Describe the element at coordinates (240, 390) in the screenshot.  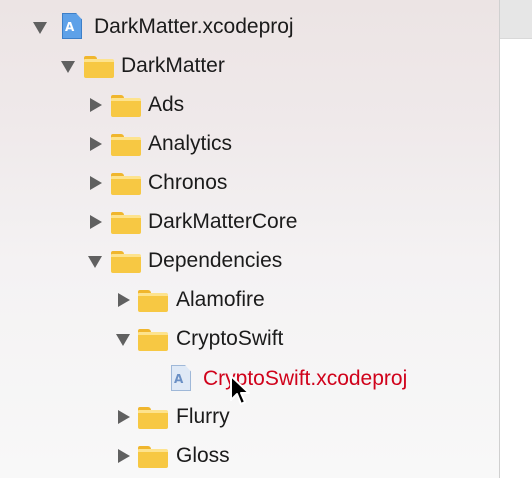
I see `mouse-pointer-icon` at that location.